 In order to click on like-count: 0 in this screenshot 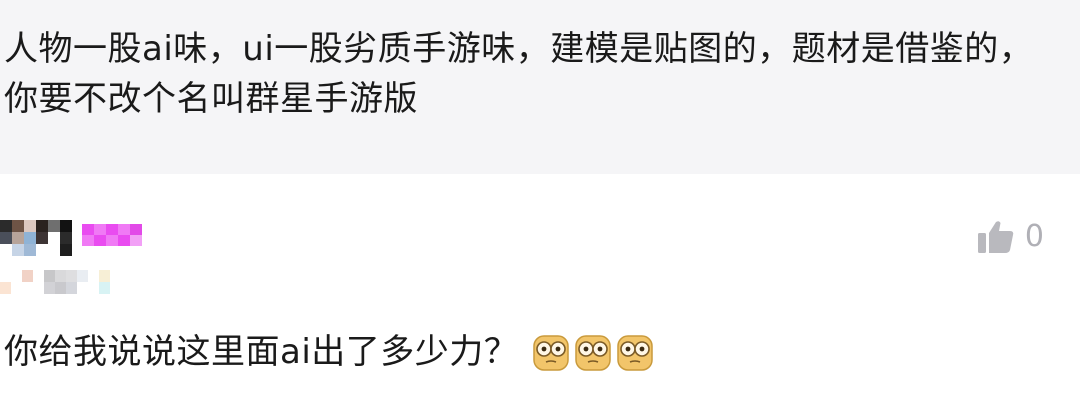, I will do `click(1034, 236)`.